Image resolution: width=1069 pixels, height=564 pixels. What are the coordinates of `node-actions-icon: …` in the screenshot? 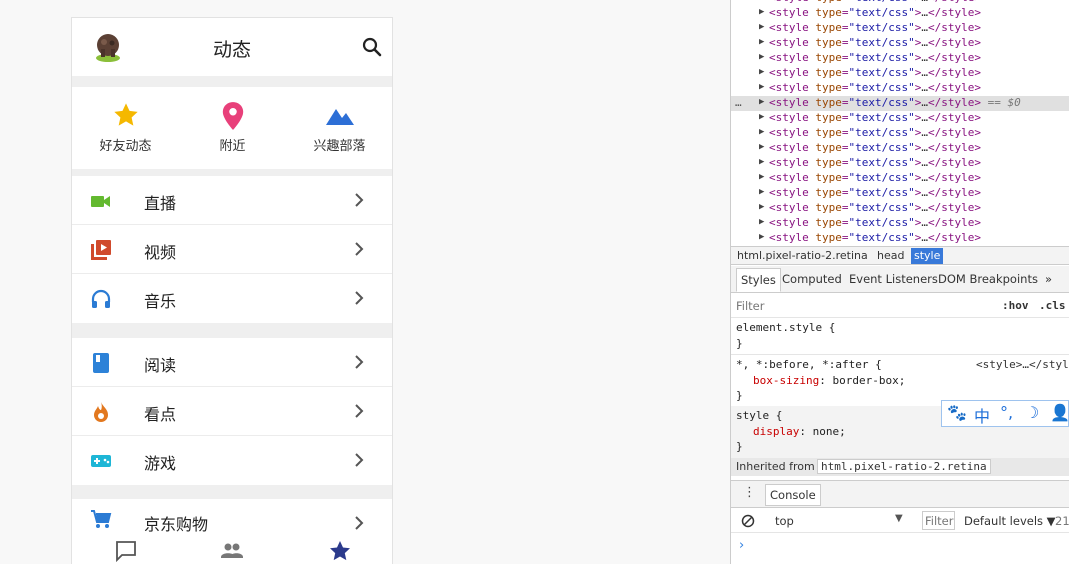 It's located at (738, 102).